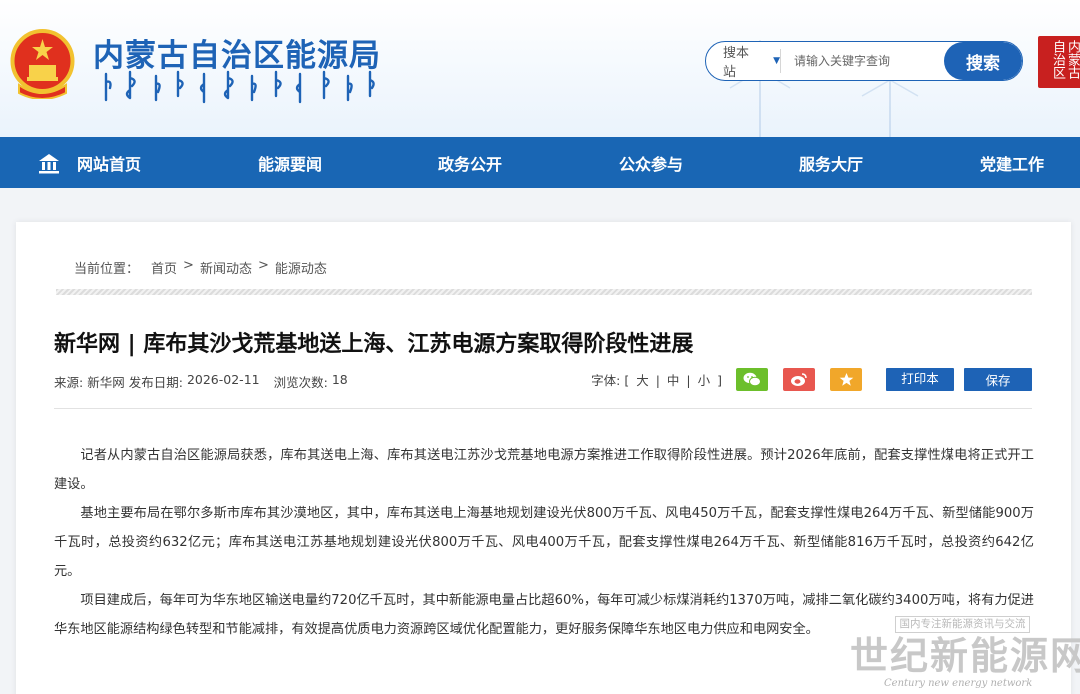  What do you see at coordinates (736, 63) in the screenshot?
I see `search-scope-label: 搜本站` at bounding box center [736, 63].